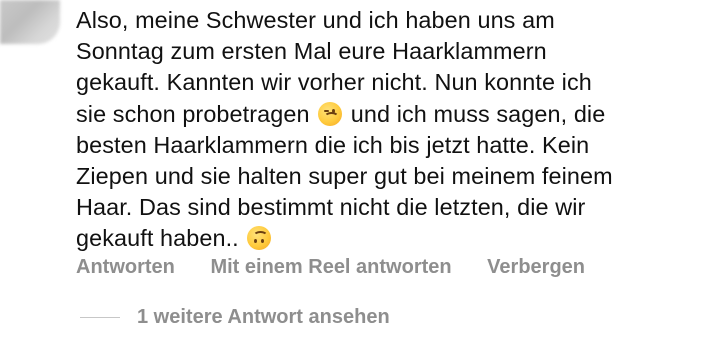 Image resolution: width=720 pixels, height=351 pixels. I want to click on comment-line: Sonntag zum ersten Mal eure Haarklammern, so click(311, 51).